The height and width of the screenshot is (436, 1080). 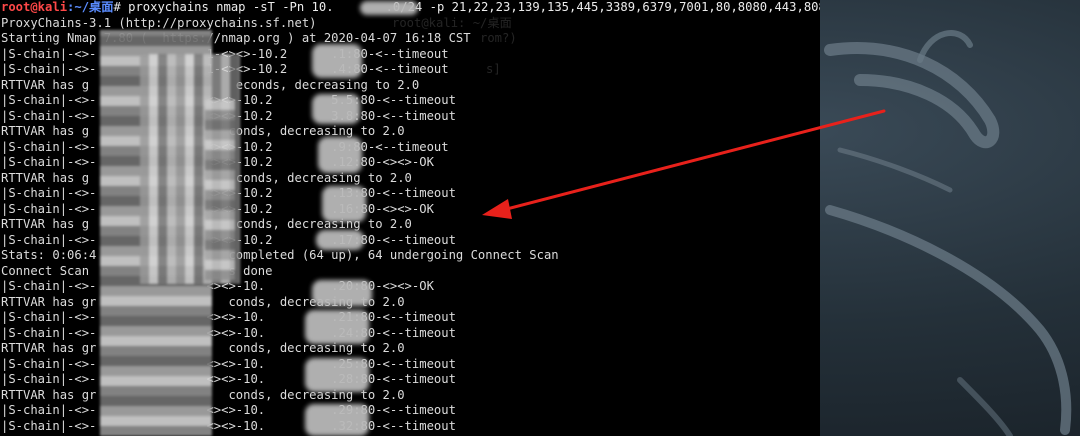 What do you see at coordinates (452, 23) in the screenshot?
I see `ghost-overlay-text: root@kali: ~/桌面` at bounding box center [452, 23].